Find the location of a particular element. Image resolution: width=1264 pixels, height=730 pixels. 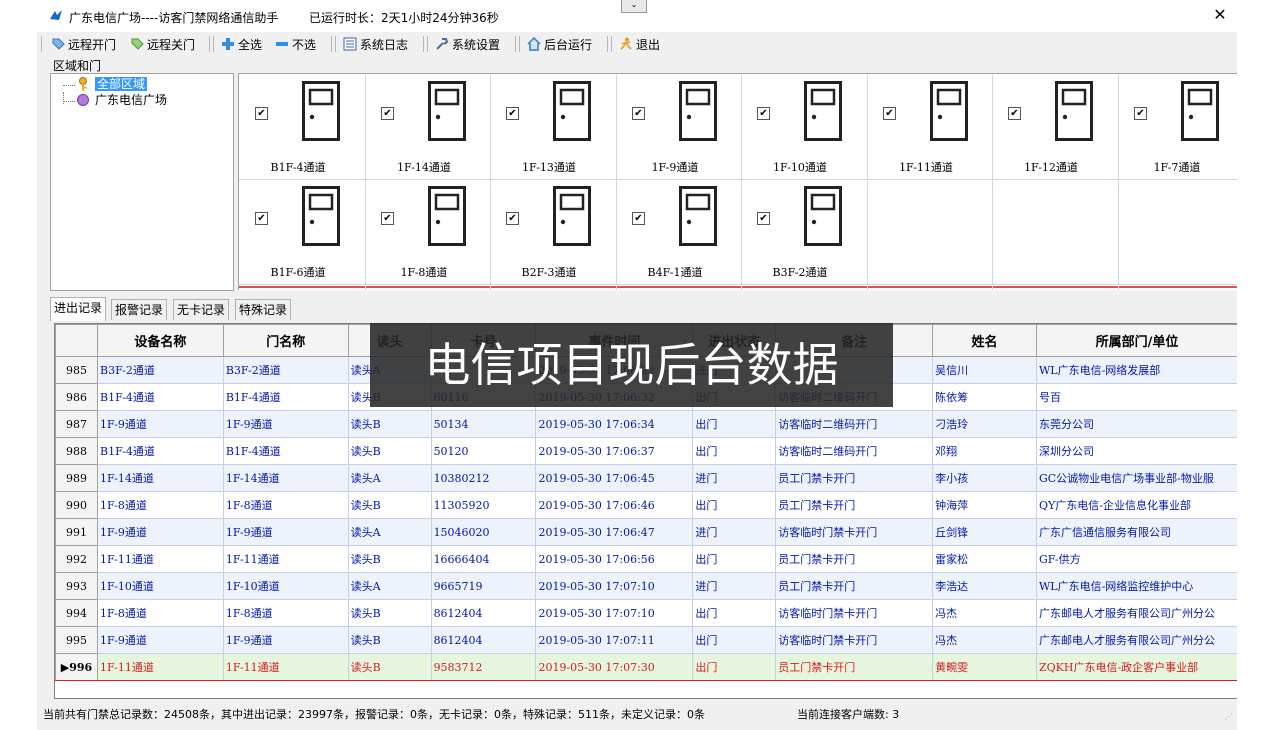

door-cell: ✔ 1F-11通道 is located at coordinates (929, 126).